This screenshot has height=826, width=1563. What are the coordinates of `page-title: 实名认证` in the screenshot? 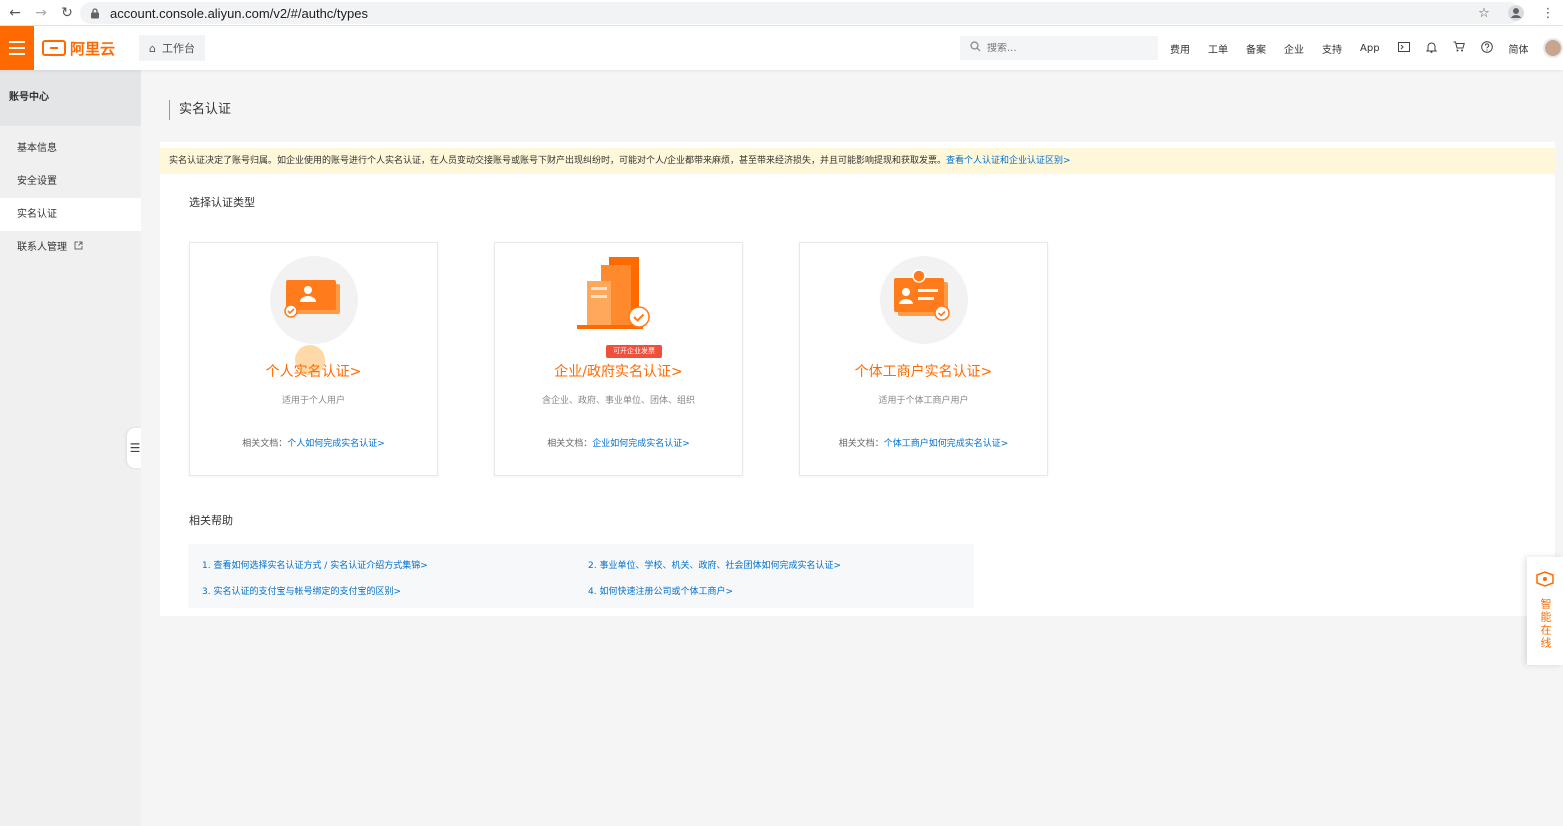 It's located at (200, 110).